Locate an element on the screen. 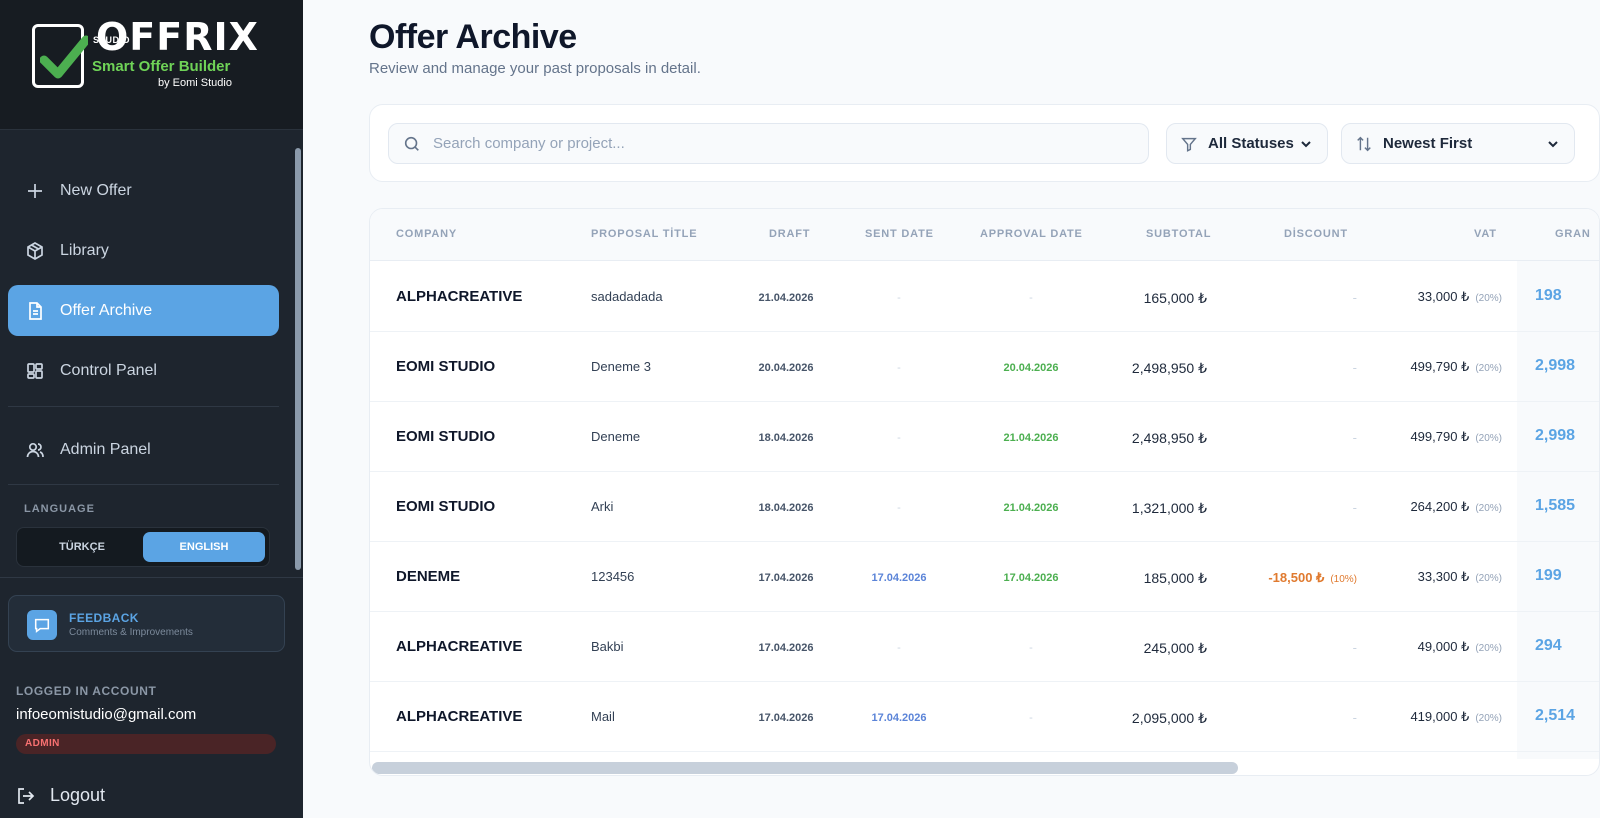 This screenshot has width=1600, height=818. search-box is located at coordinates (768, 143).